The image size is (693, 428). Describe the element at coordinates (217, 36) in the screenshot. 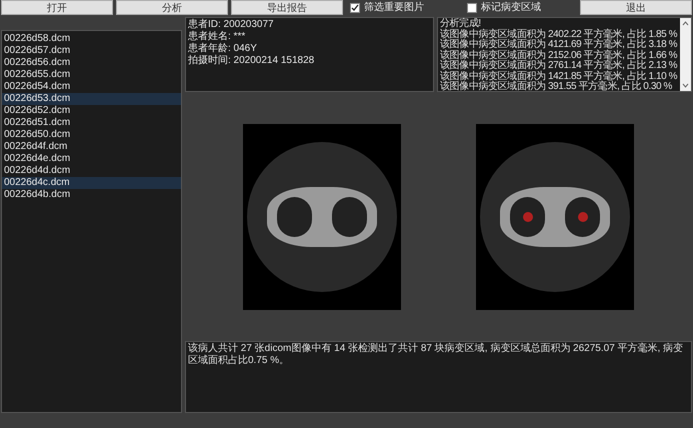

I see `patient-info-text: 患者姓名: ***` at that location.